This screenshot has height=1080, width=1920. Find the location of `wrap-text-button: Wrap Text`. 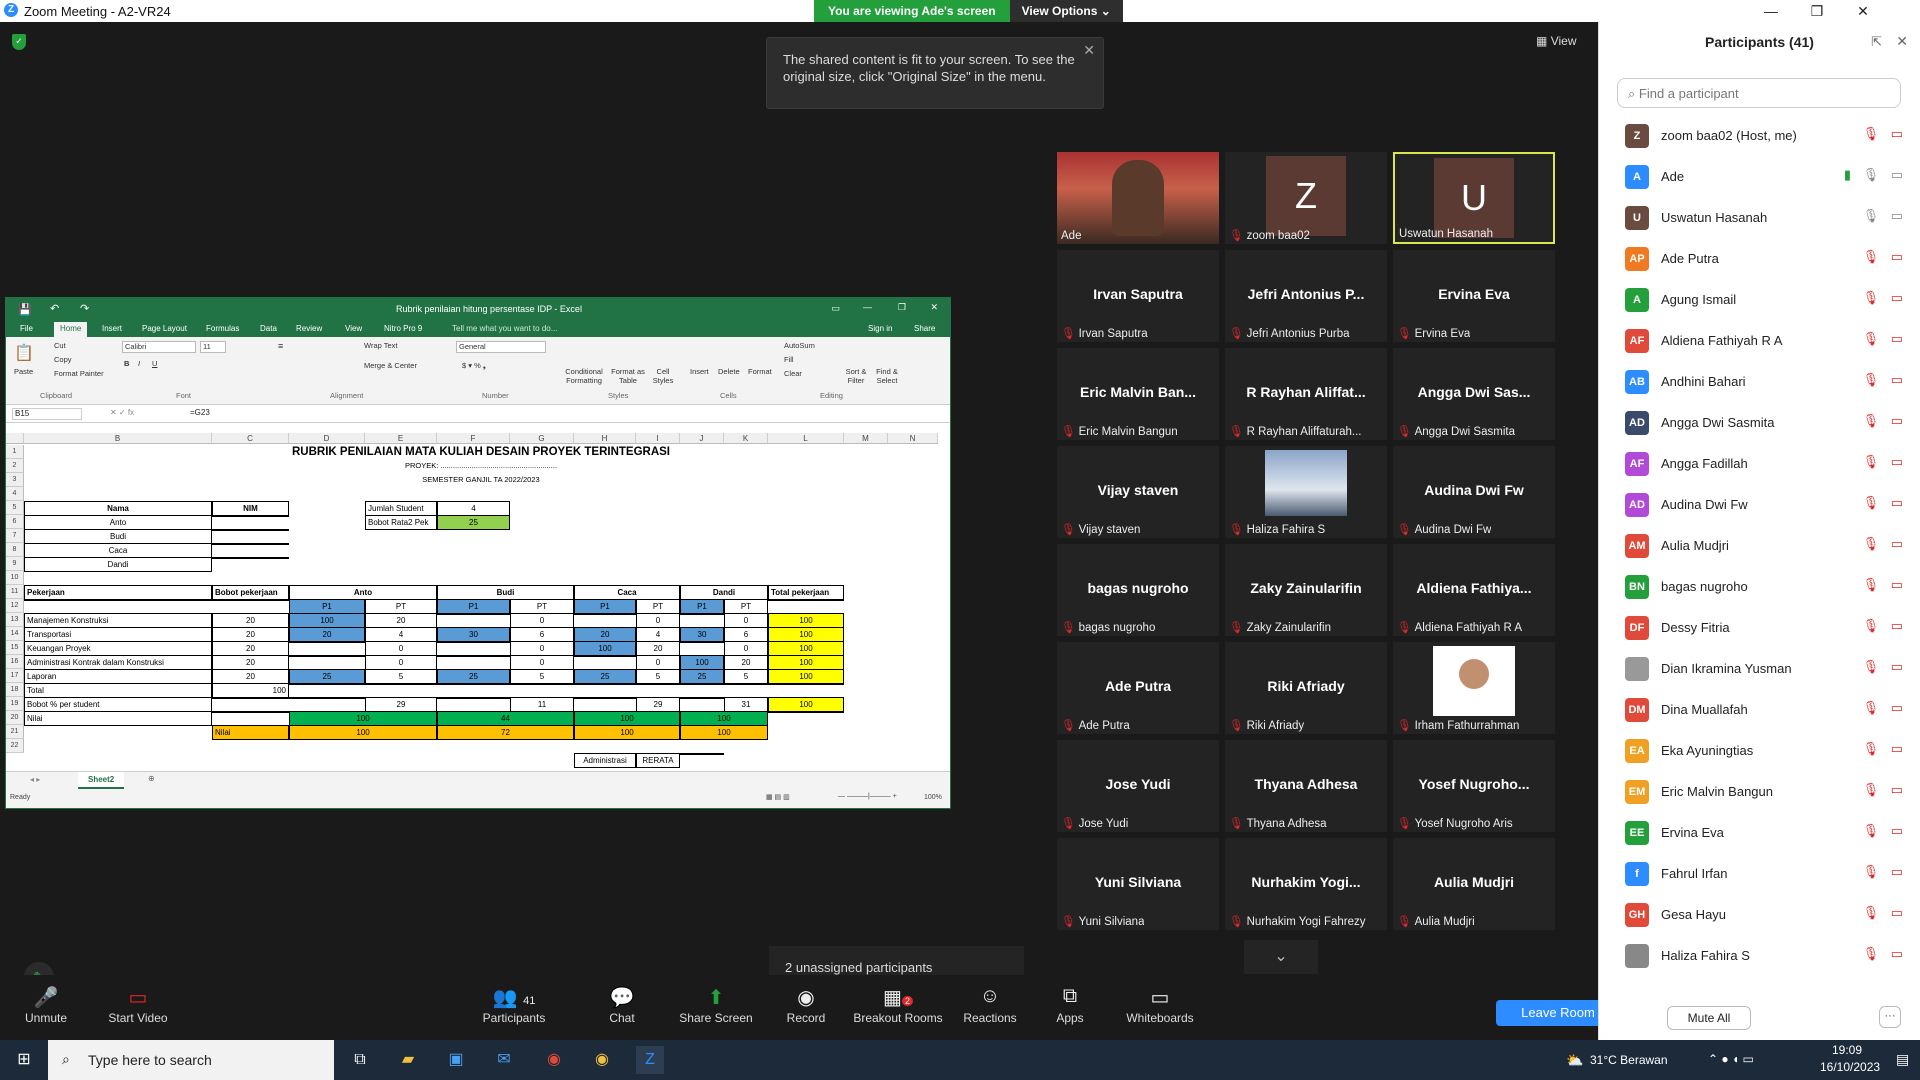

wrap-text-button: Wrap Text is located at coordinates (381, 345).